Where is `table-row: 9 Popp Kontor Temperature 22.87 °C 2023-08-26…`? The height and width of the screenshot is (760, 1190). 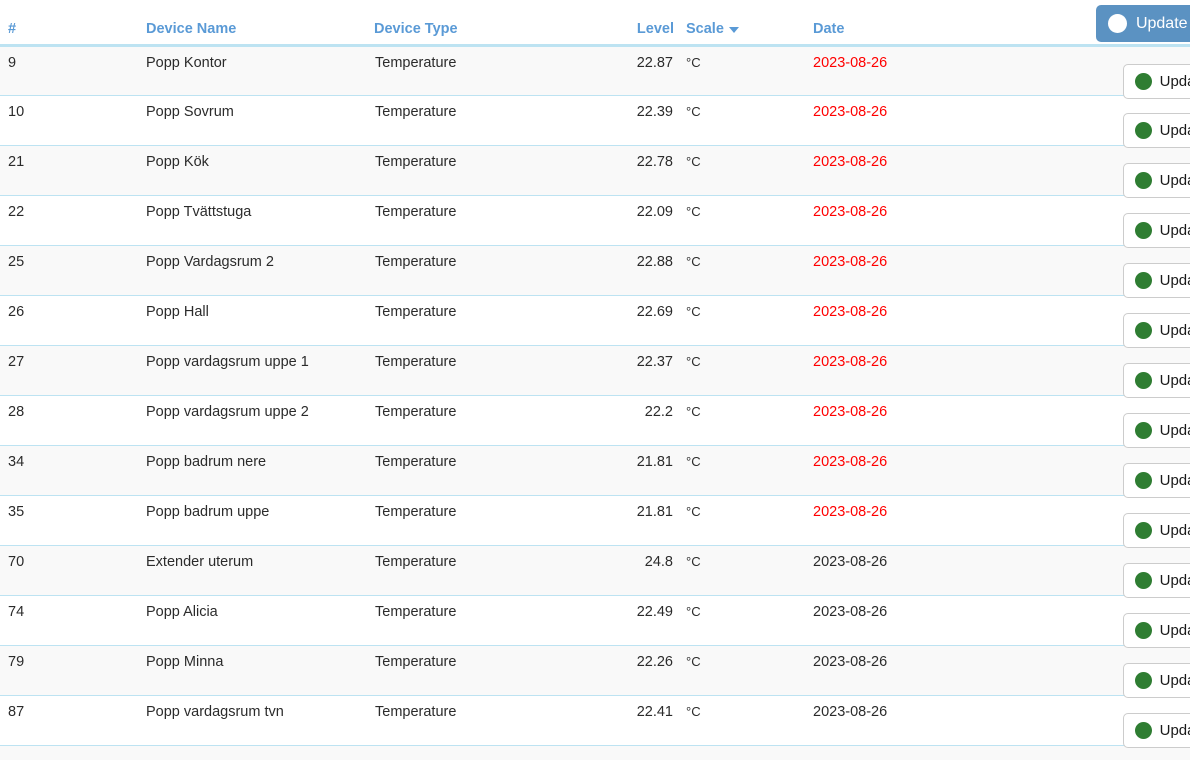 table-row: 9 Popp Kontor Temperature 22.87 °C 2023-08-26… is located at coordinates (595, 72).